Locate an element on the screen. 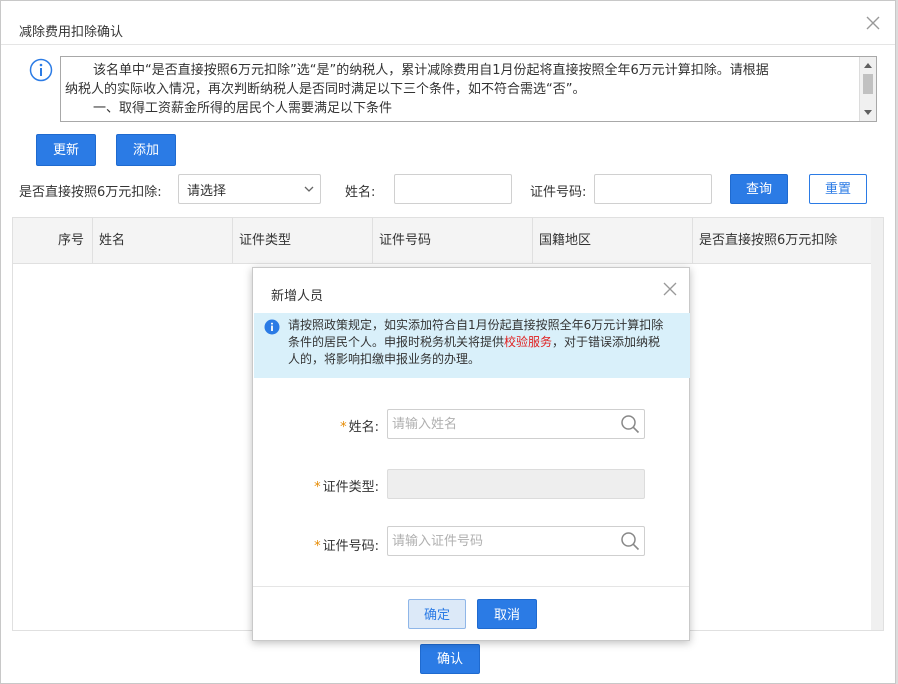 This screenshot has width=898, height=684. info-filled-icon is located at coordinates (272, 327).